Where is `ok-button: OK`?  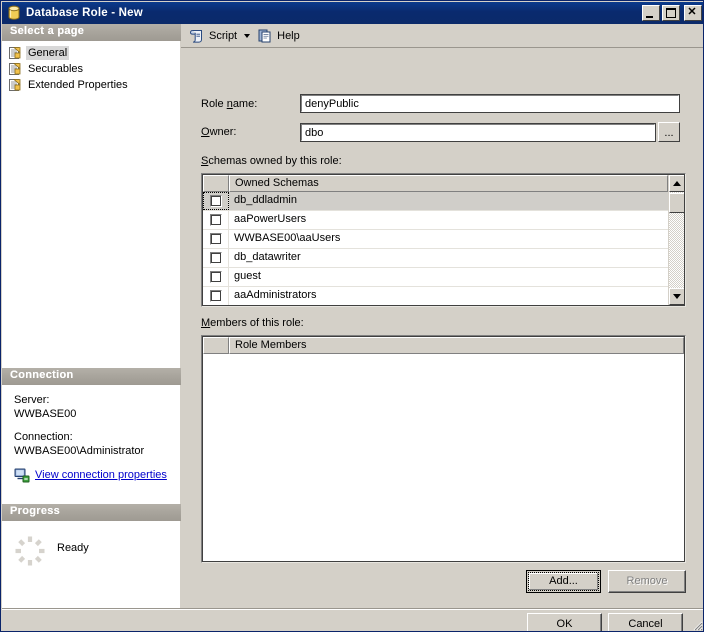
ok-button: OK is located at coordinates (564, 622).